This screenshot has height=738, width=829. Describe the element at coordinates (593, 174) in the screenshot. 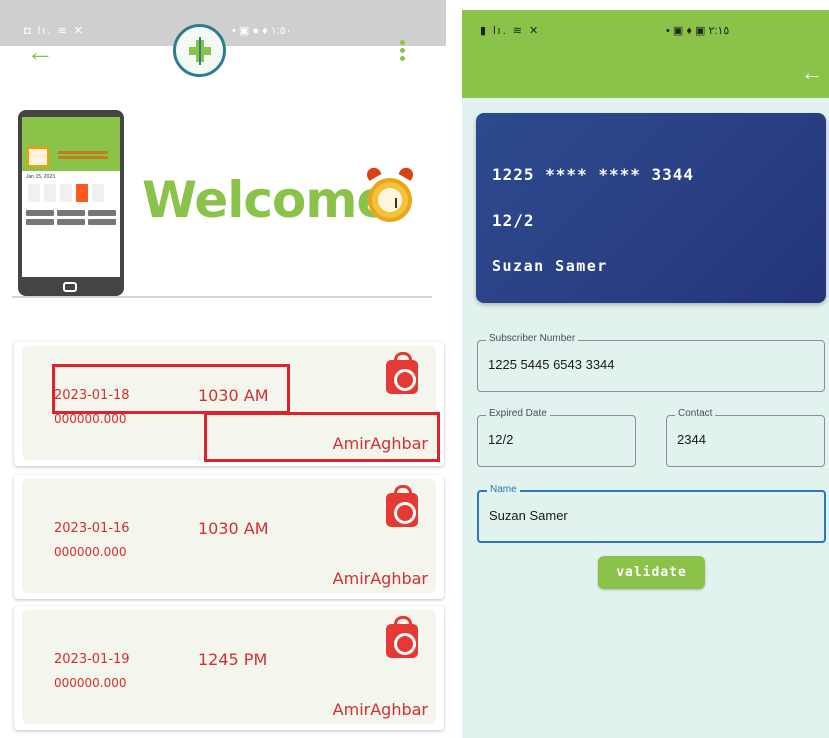

I see `card-number: 1225 **** **** 3344` at that location.